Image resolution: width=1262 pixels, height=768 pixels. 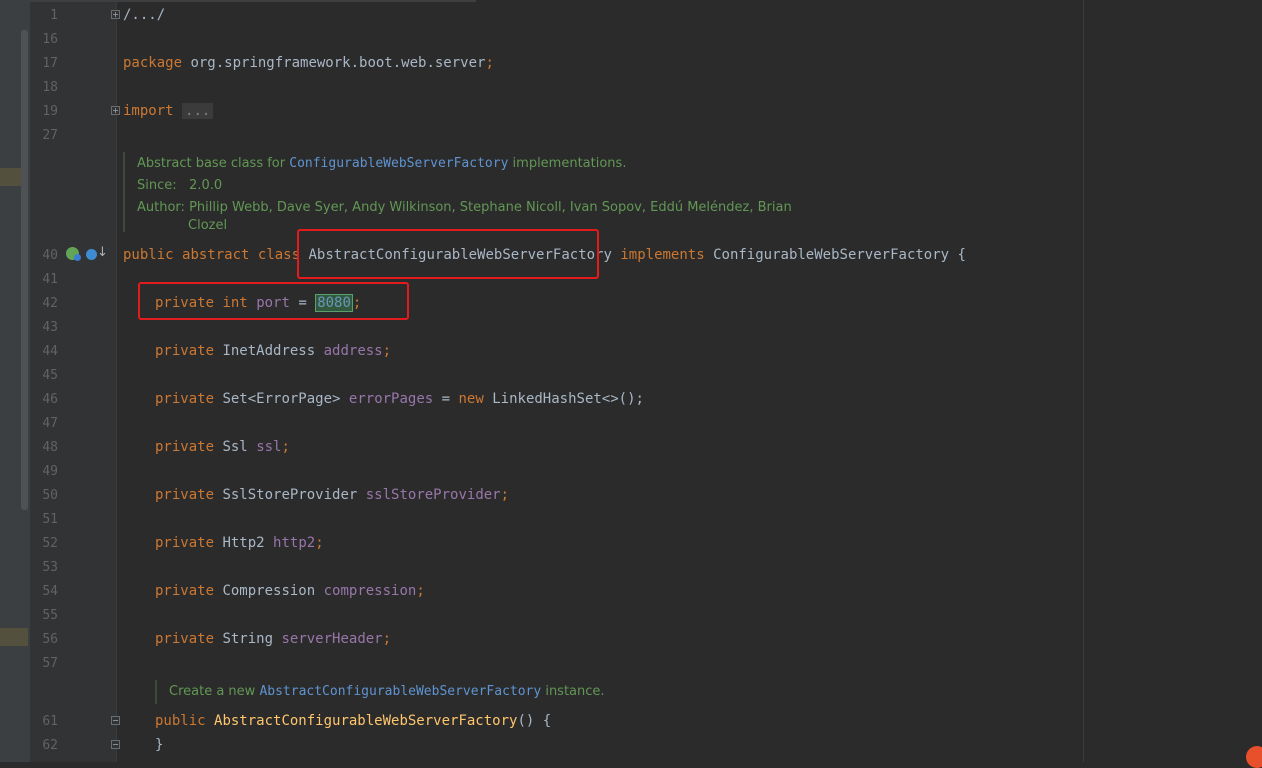 I want to click on line-number: 17, so click(x=44, y=63).